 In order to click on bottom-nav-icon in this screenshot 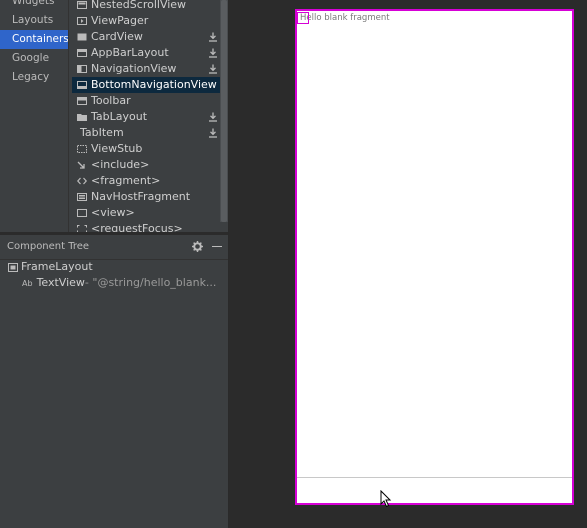, I will do `click(82, 85)`.